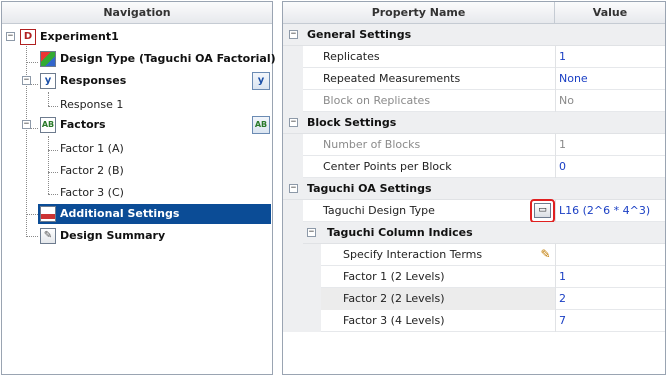  What do you see at coordinates (293, 34) in the screenshot?
I see `general-expander: −` at bounding box center [293, 34].